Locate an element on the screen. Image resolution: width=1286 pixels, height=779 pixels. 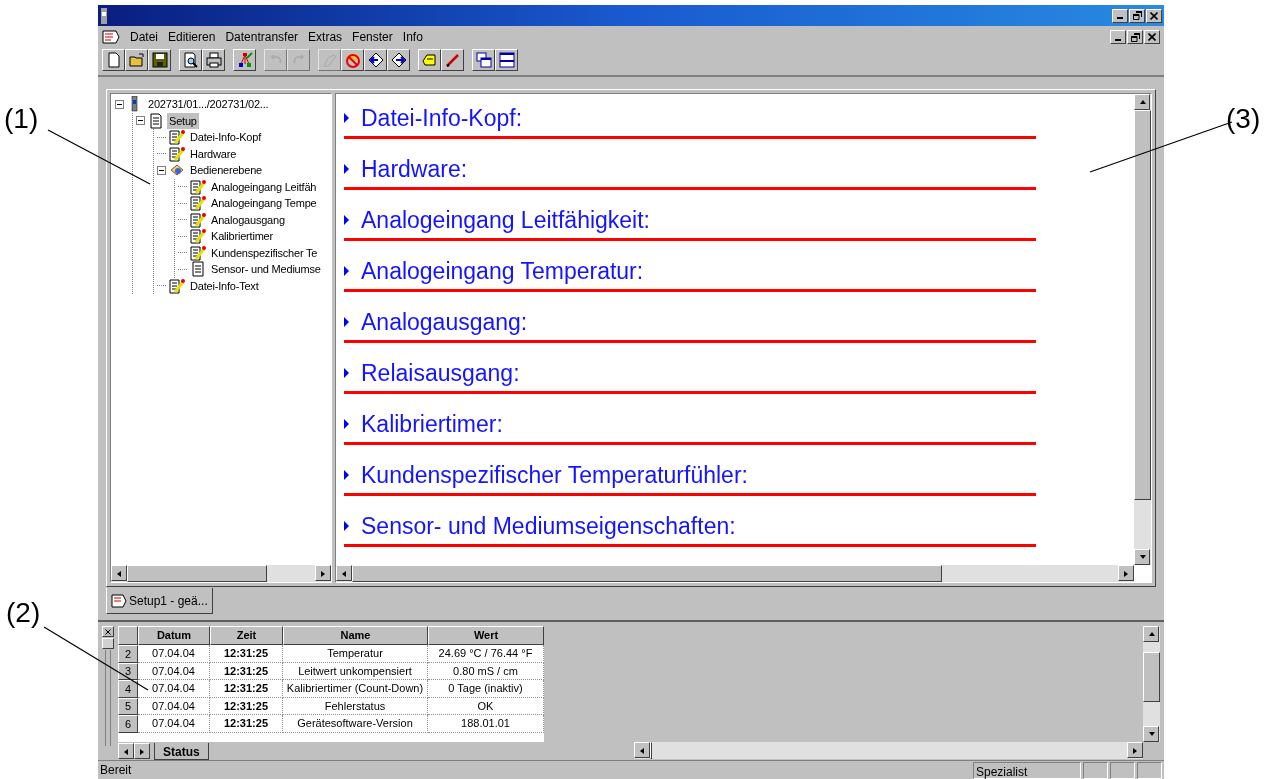
panel-toggle-button is located at coordinates (108, 643).